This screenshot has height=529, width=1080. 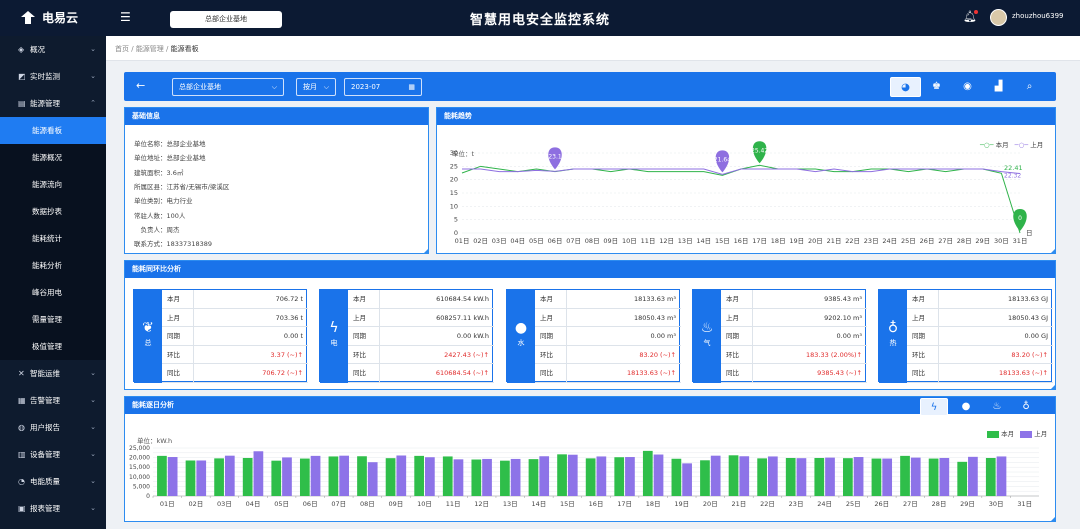 What do you see at coordinates (53, 130) in the screenshot?
I see `sidebar-subitem-0: 能源看板` at bounding box center [53, 130].